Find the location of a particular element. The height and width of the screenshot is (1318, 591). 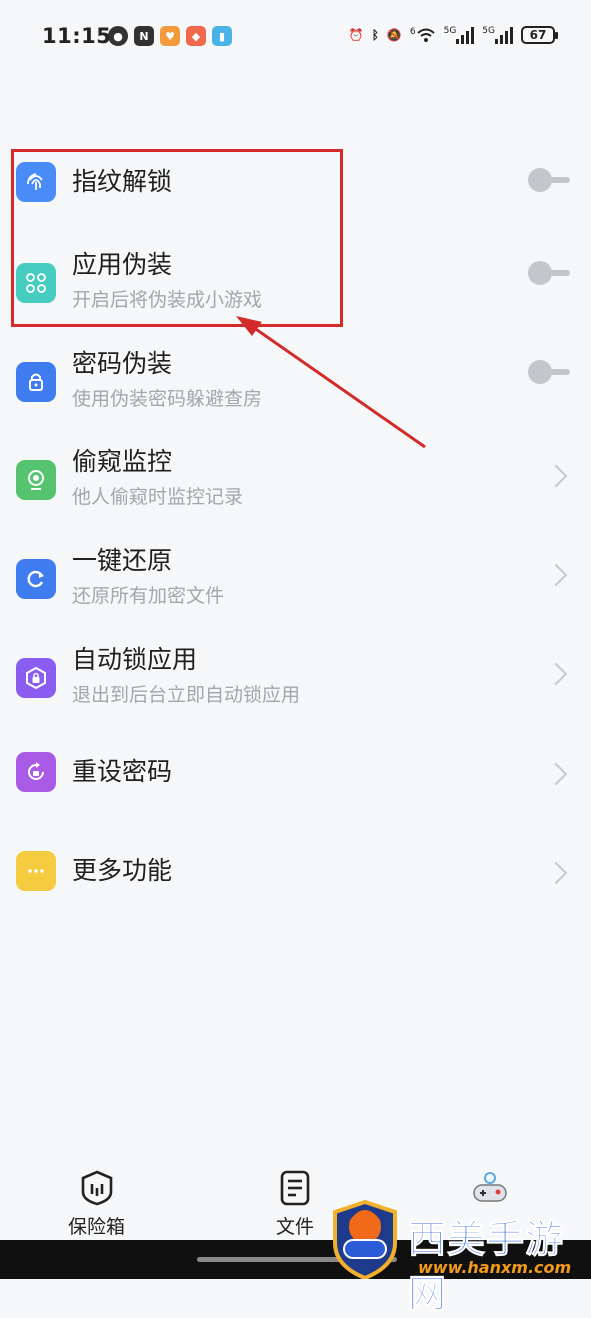

file-icon is located at coordinates (295, 1188).